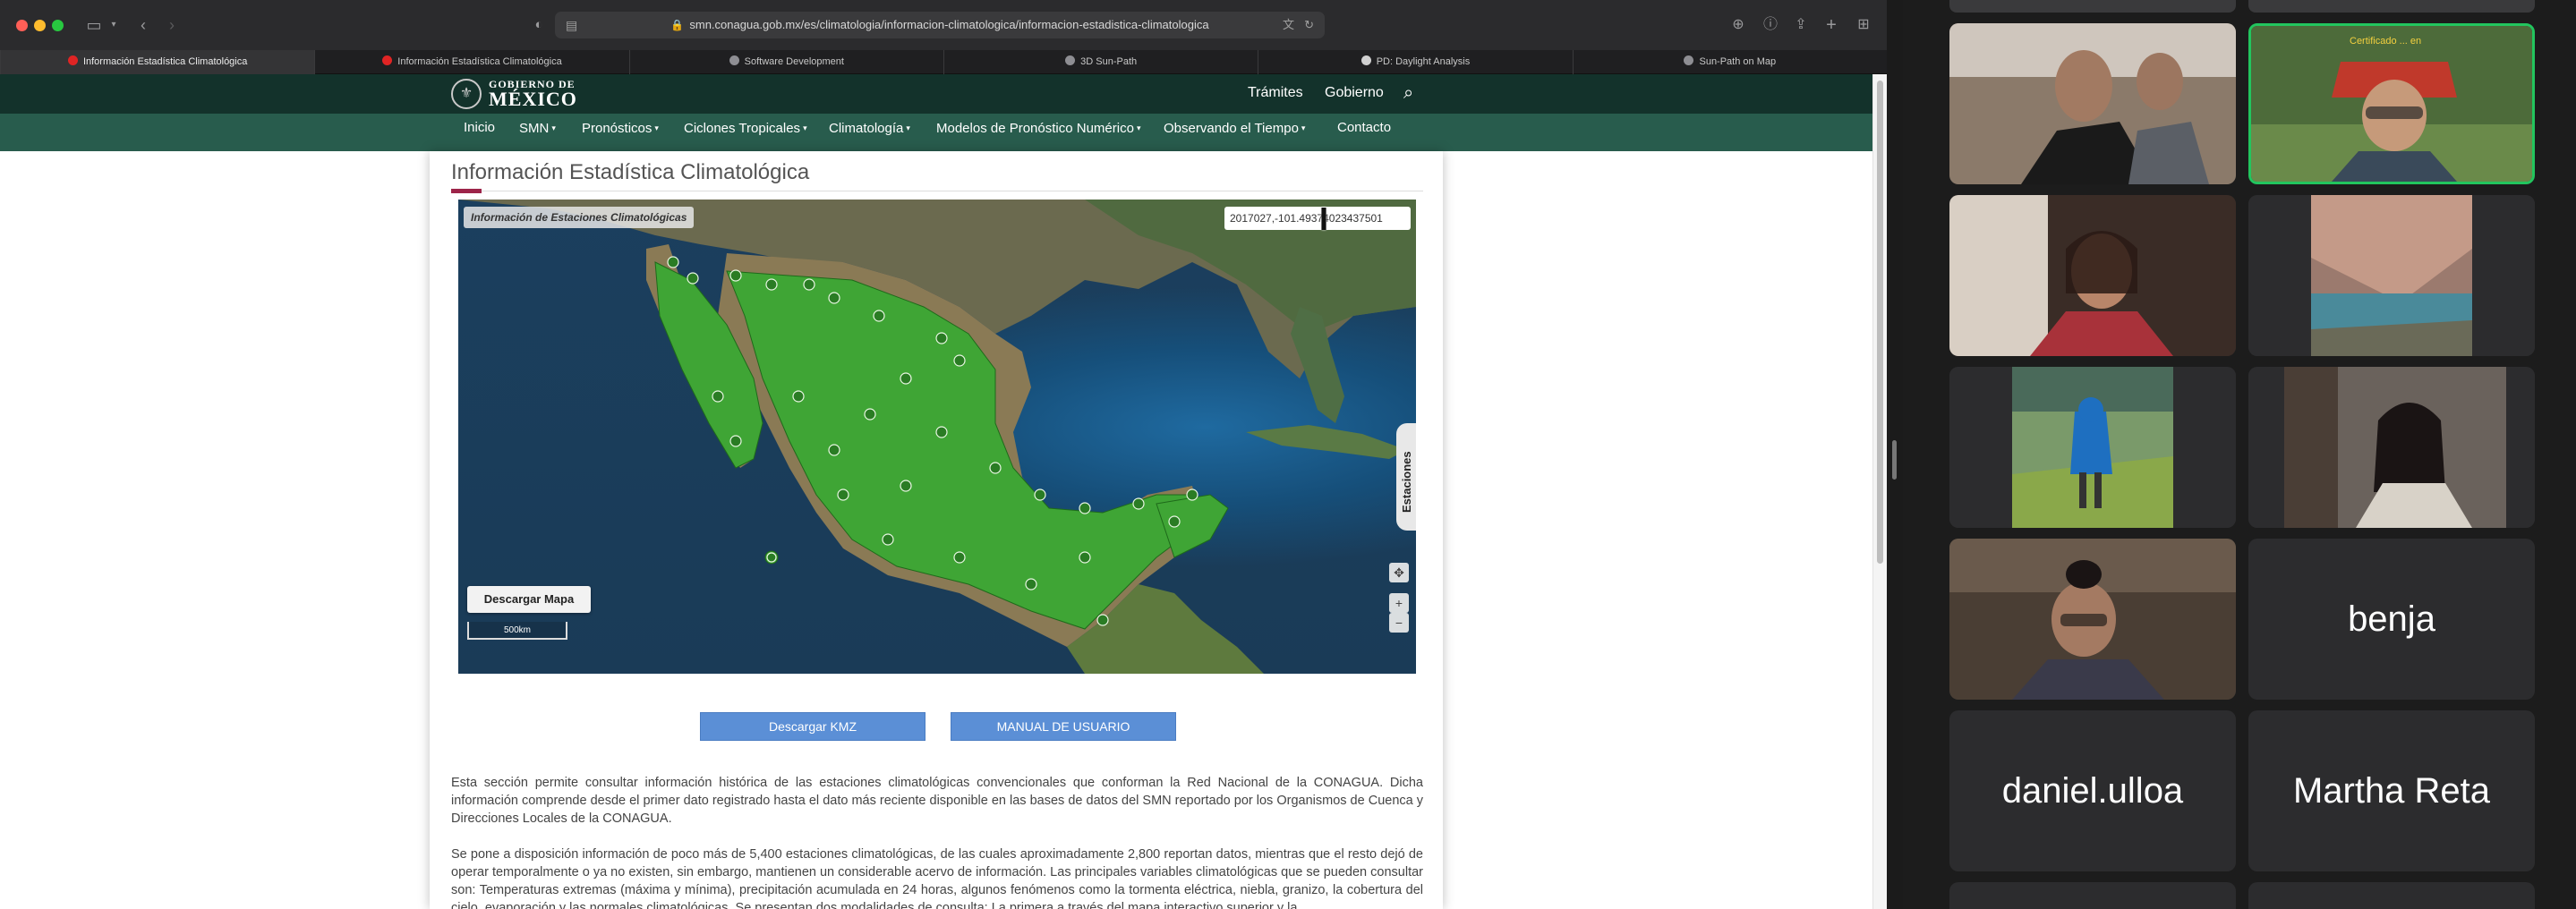 The height and width of the screenshot is (909, 2576). What do you see at coordinates (794, 61) in the screenshot?
I see `tab-label: Software Development` at bounding box center [794, 61].